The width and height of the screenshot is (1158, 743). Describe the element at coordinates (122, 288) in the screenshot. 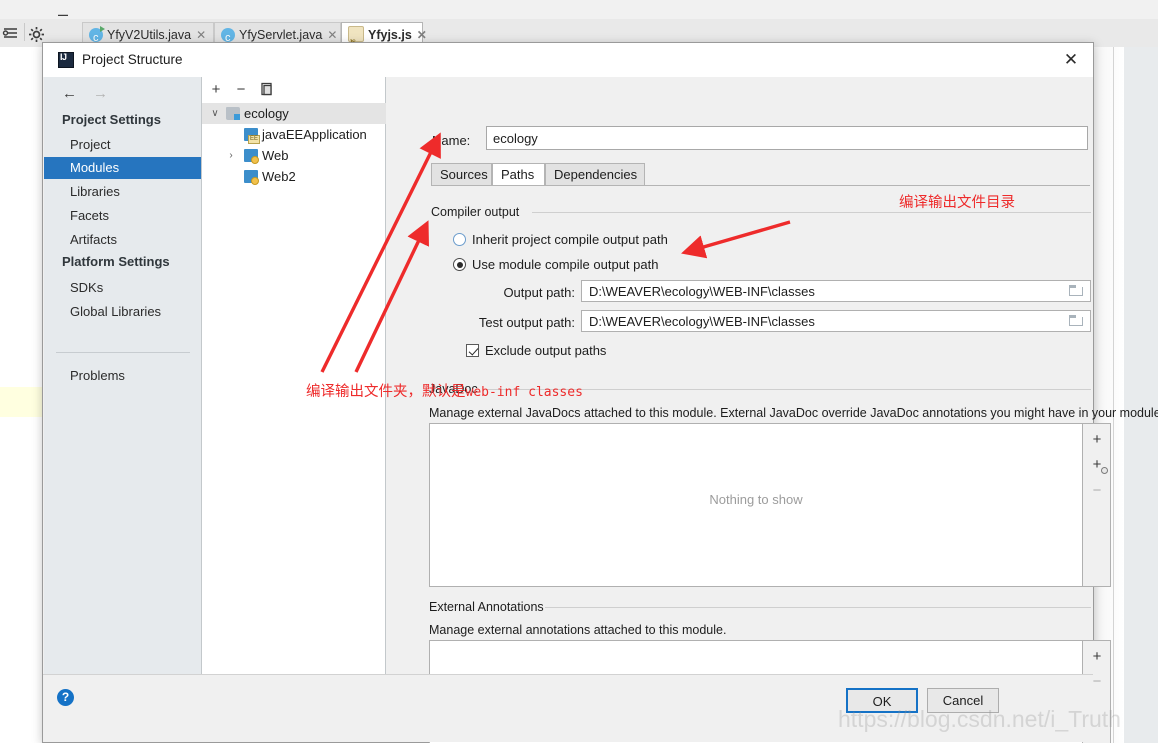

I see `sidebar-item-sdks: SDKs` at that location.